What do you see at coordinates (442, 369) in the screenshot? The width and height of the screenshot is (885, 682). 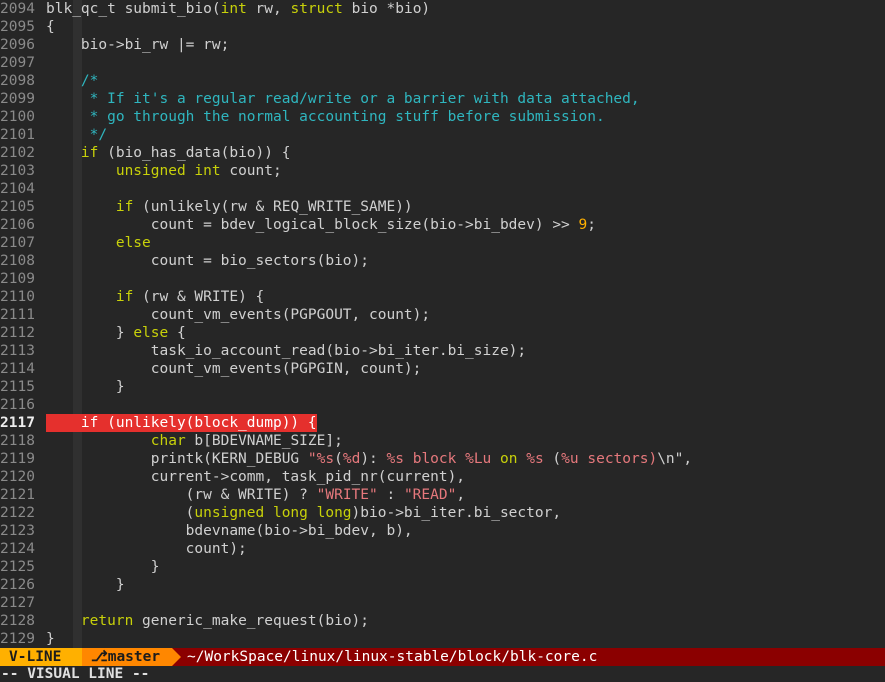 I see `code-line: 2114 count_vm_events(PGPGIN, count);` at bounding box center [442, 369].